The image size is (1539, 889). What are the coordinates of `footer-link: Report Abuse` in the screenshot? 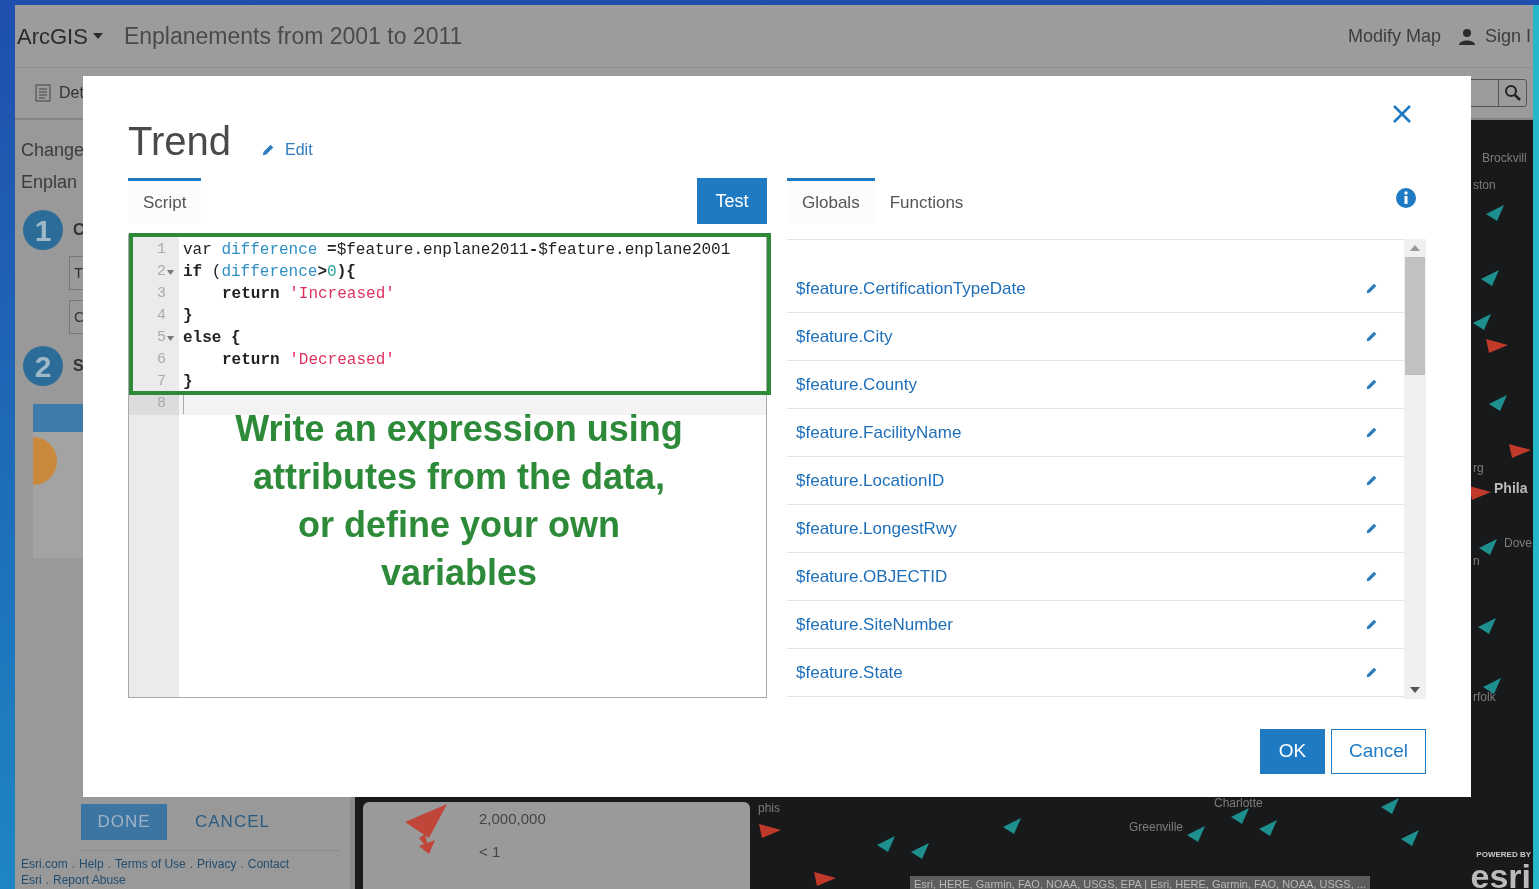 It's located at (89, 880).